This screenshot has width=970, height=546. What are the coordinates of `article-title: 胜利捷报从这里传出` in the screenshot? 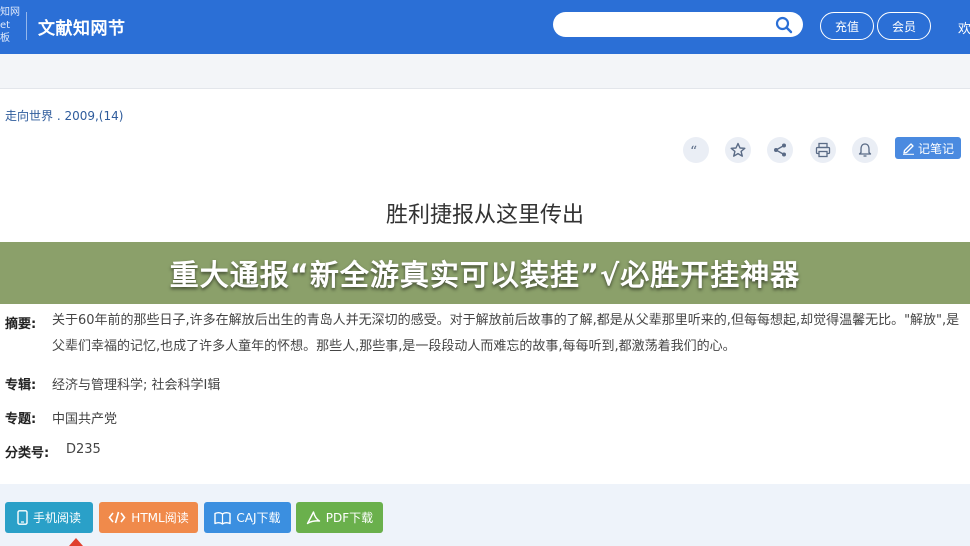 It's located at (484, 215).